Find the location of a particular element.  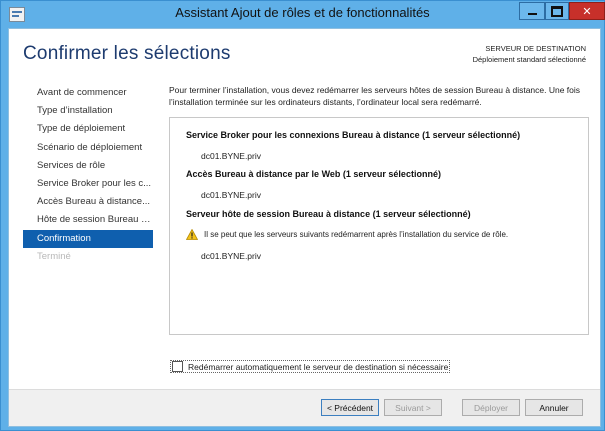

nav-item-type-deploiement: Type de déploiement is located at coordinates (88, 129).